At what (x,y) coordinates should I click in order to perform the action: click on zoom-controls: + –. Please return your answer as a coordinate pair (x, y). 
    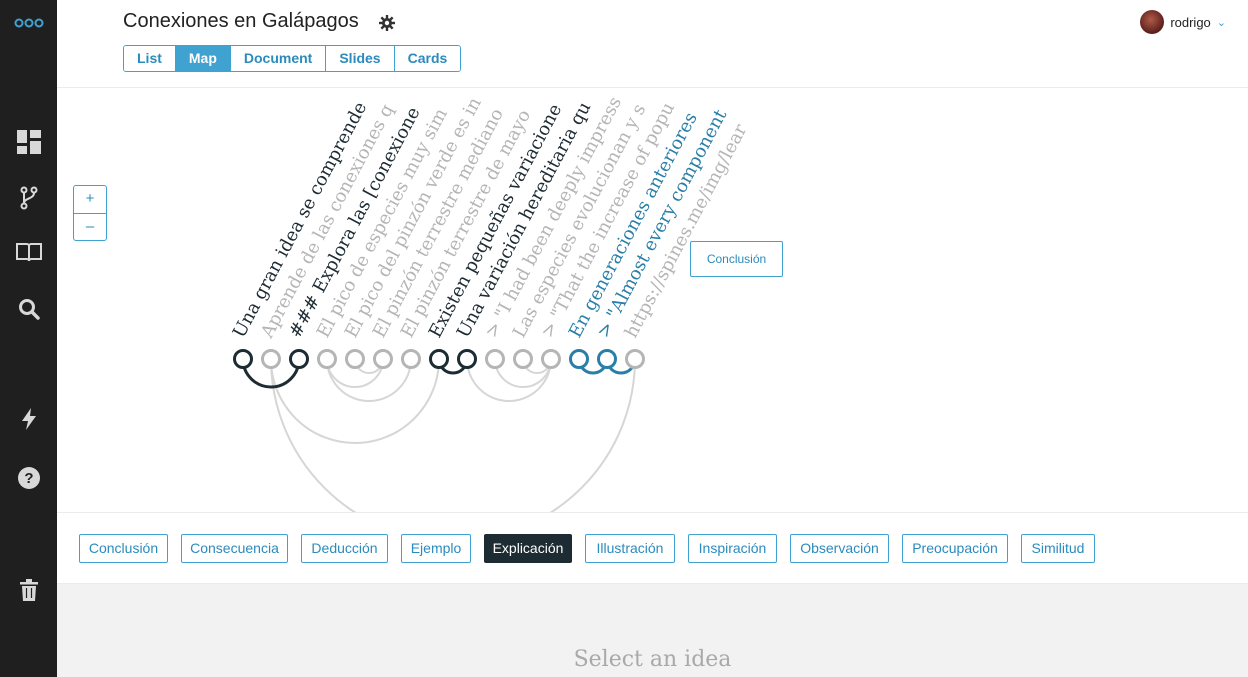
    Looking at the image, I should click on (90, 213).